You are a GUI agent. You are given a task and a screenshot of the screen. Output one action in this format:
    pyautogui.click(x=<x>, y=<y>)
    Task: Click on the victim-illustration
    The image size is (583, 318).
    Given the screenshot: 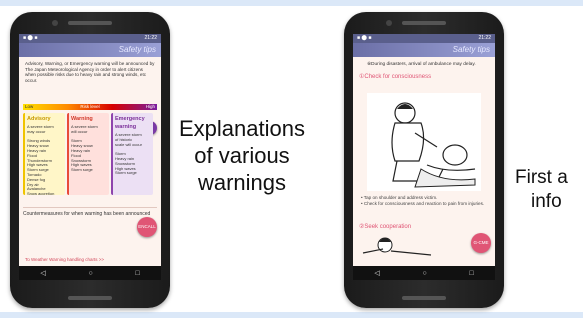 What is the action you would take?
    pyautogui.click(x=397, y=246)
    